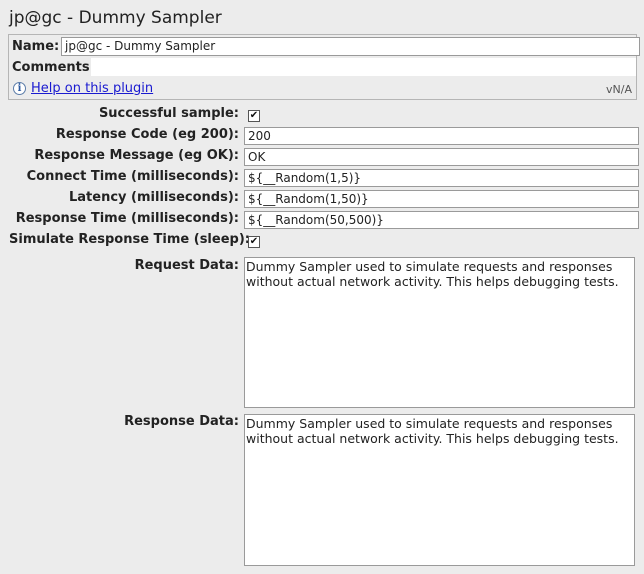  What do you see at coordinates (181, 421) in the screenshot?
I see `response-data-label: Response Data:` at bounding box center [181, 421].